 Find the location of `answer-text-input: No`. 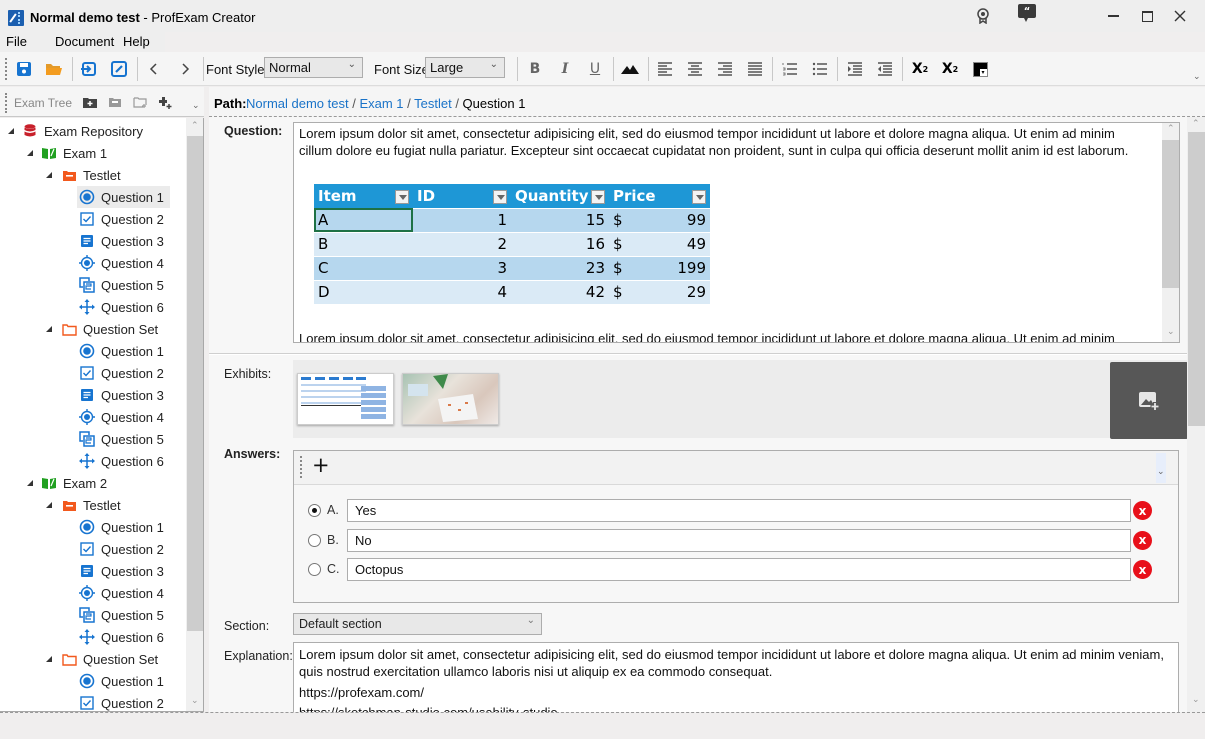

answer-text-input: No is located at coordinates (739, 540).